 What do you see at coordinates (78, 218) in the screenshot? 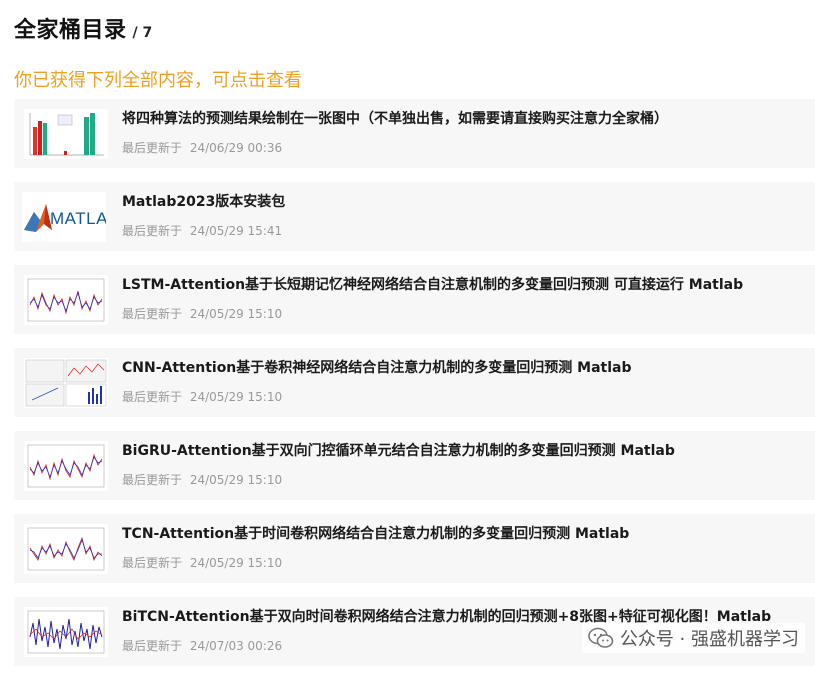
I see `matlab-logo-text: MATLAB` at bounding box center [78, 218].